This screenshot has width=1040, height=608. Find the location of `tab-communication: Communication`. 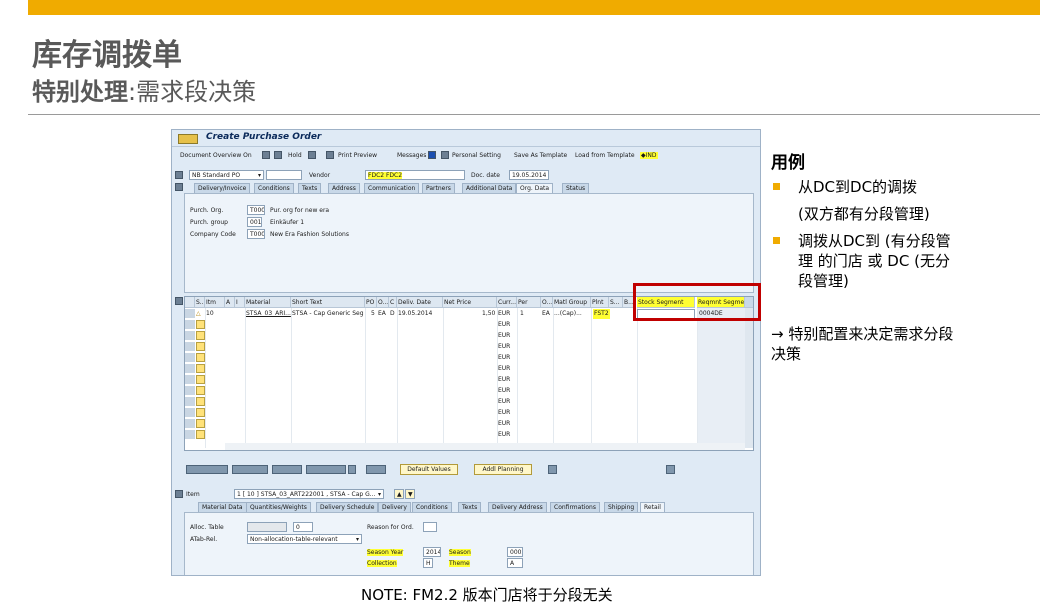

tab-communication: Communication is located at coordinates (392, 188).